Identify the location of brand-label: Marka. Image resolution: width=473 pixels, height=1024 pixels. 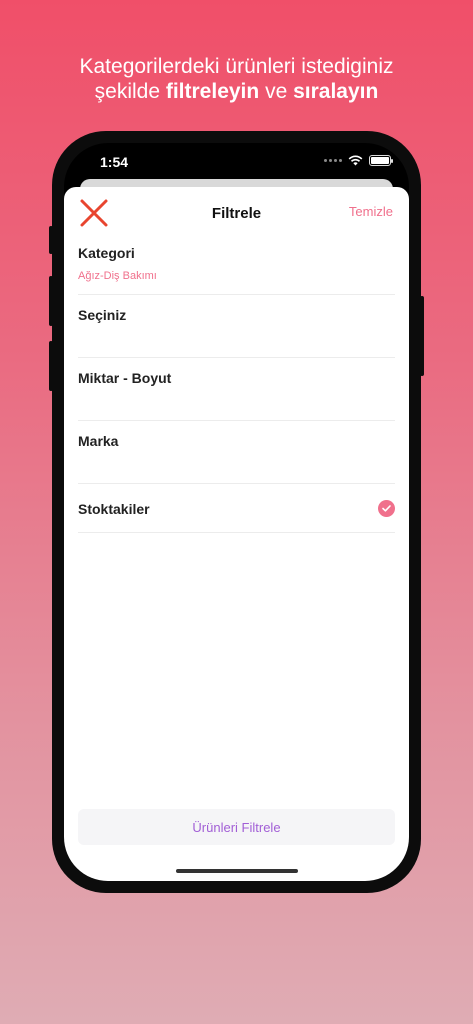
(98, 441).